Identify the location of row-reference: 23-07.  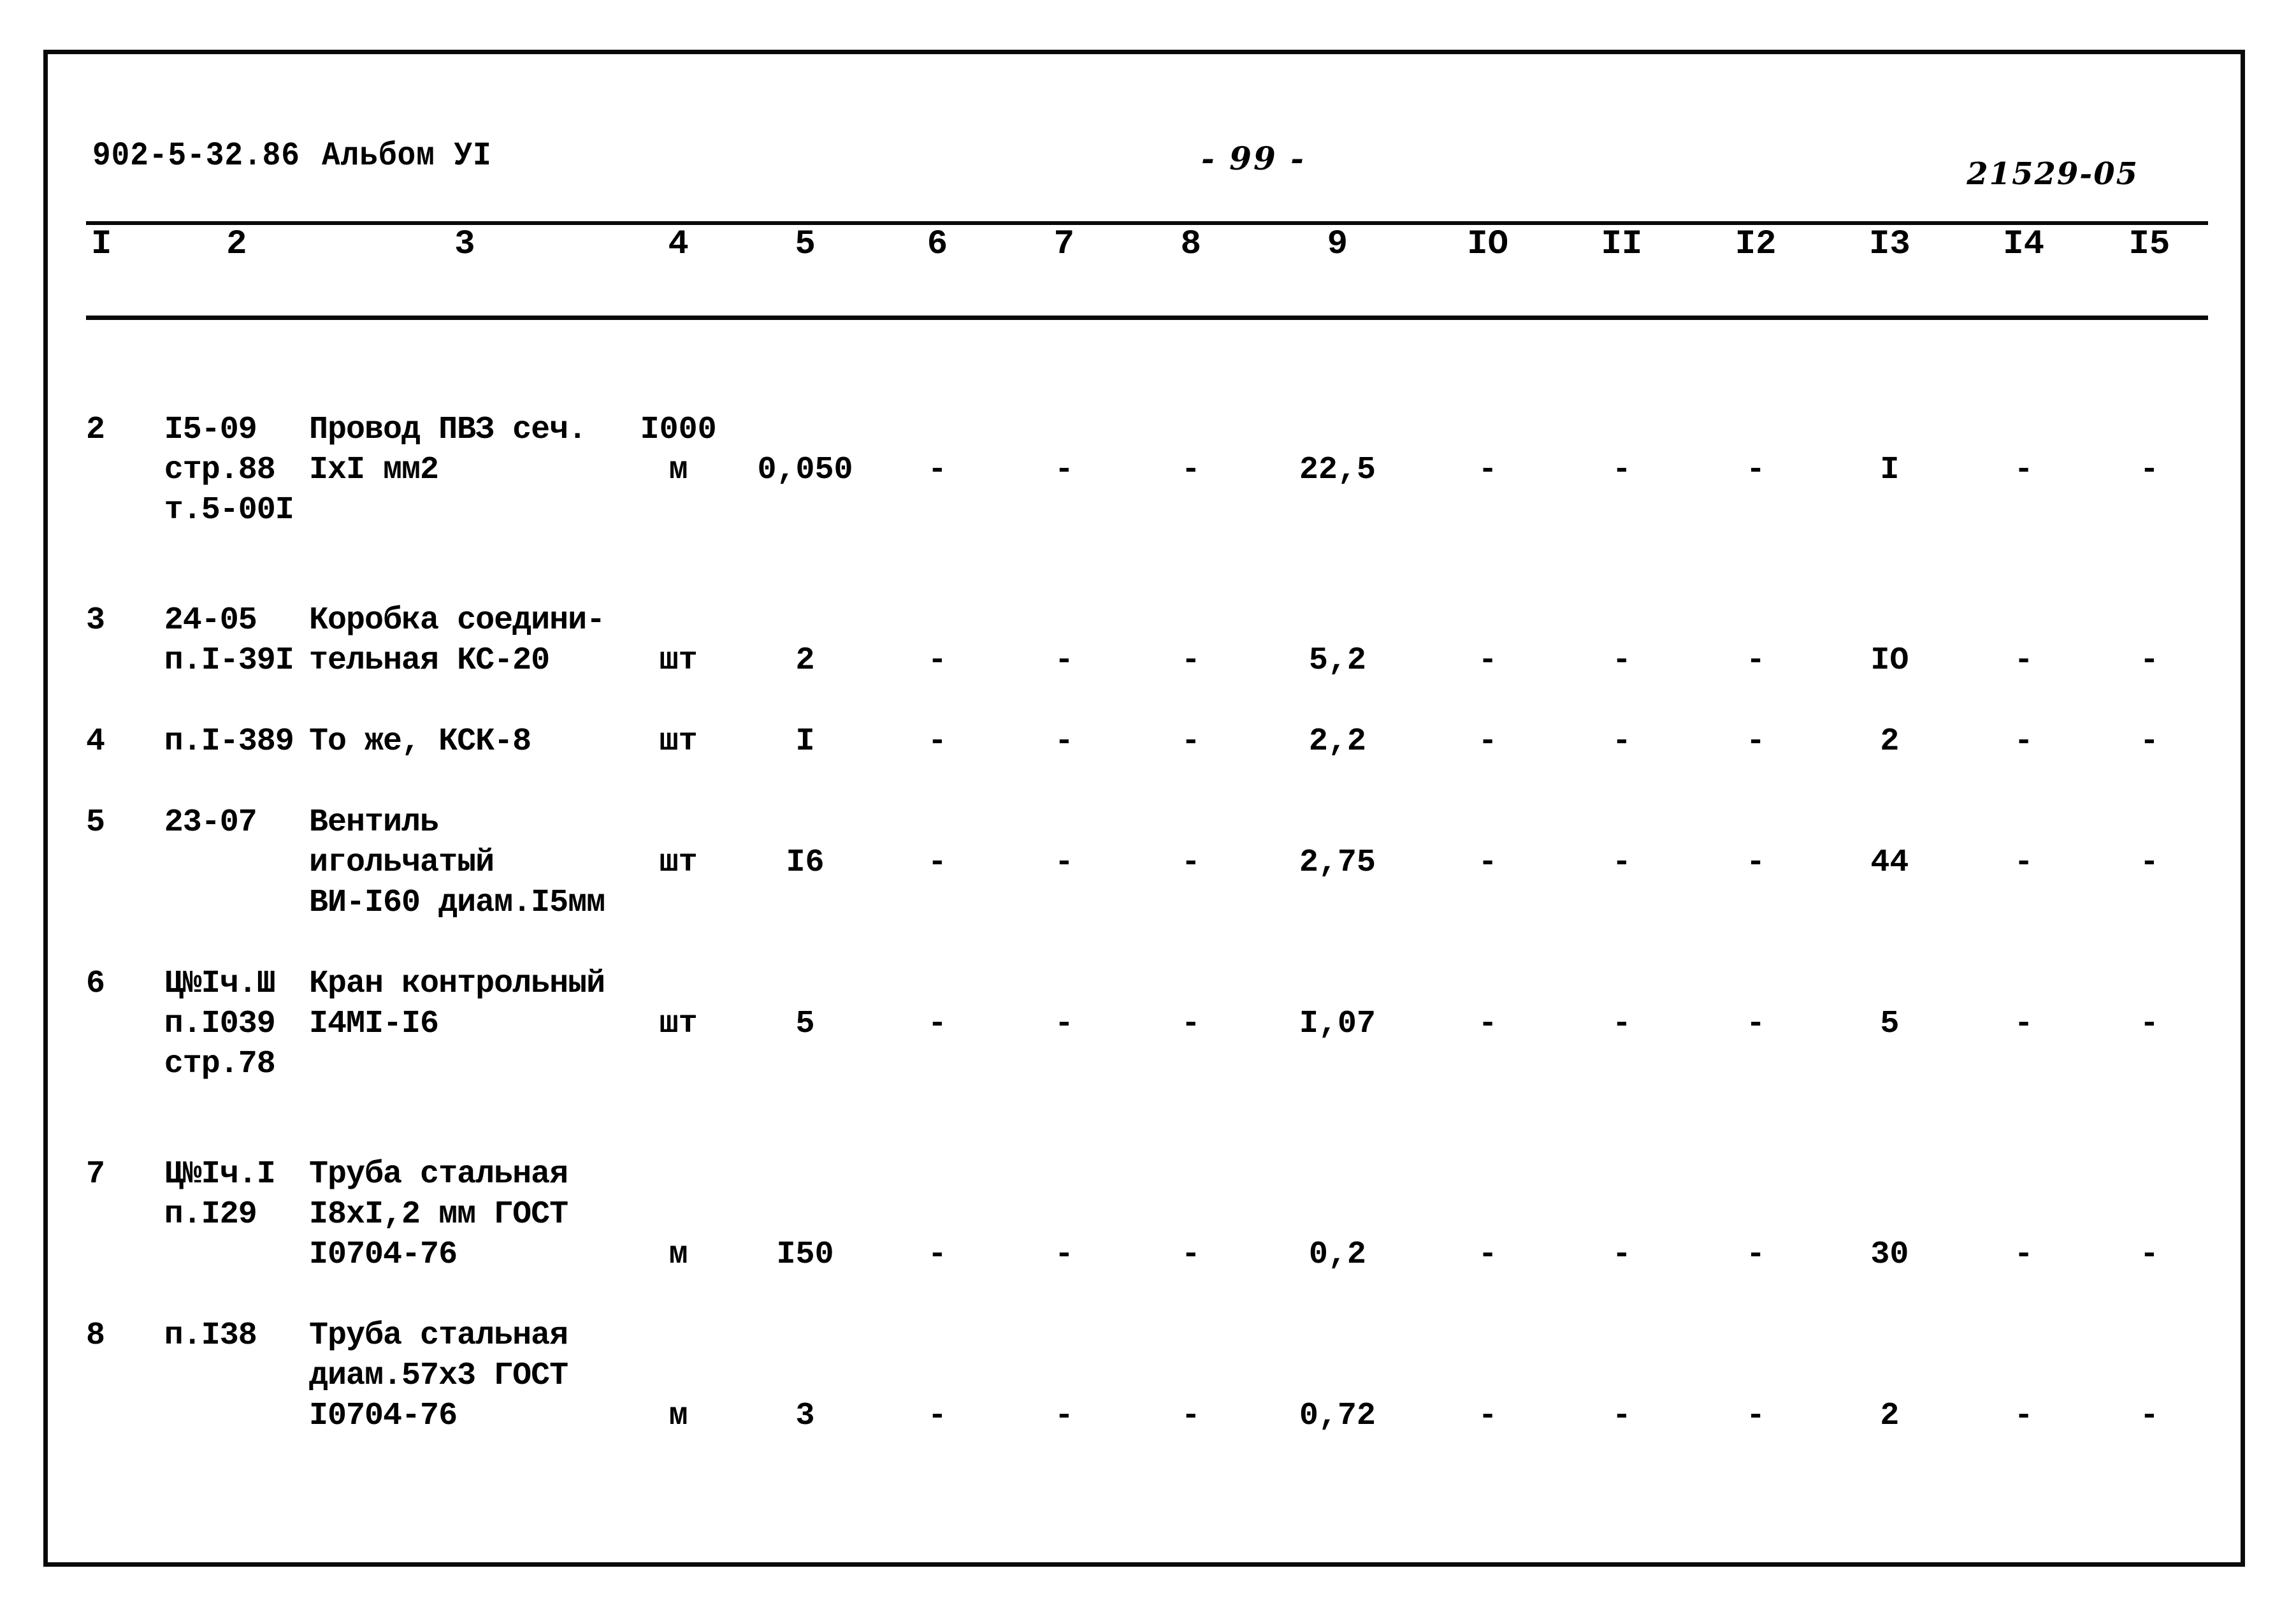
(211, 822).